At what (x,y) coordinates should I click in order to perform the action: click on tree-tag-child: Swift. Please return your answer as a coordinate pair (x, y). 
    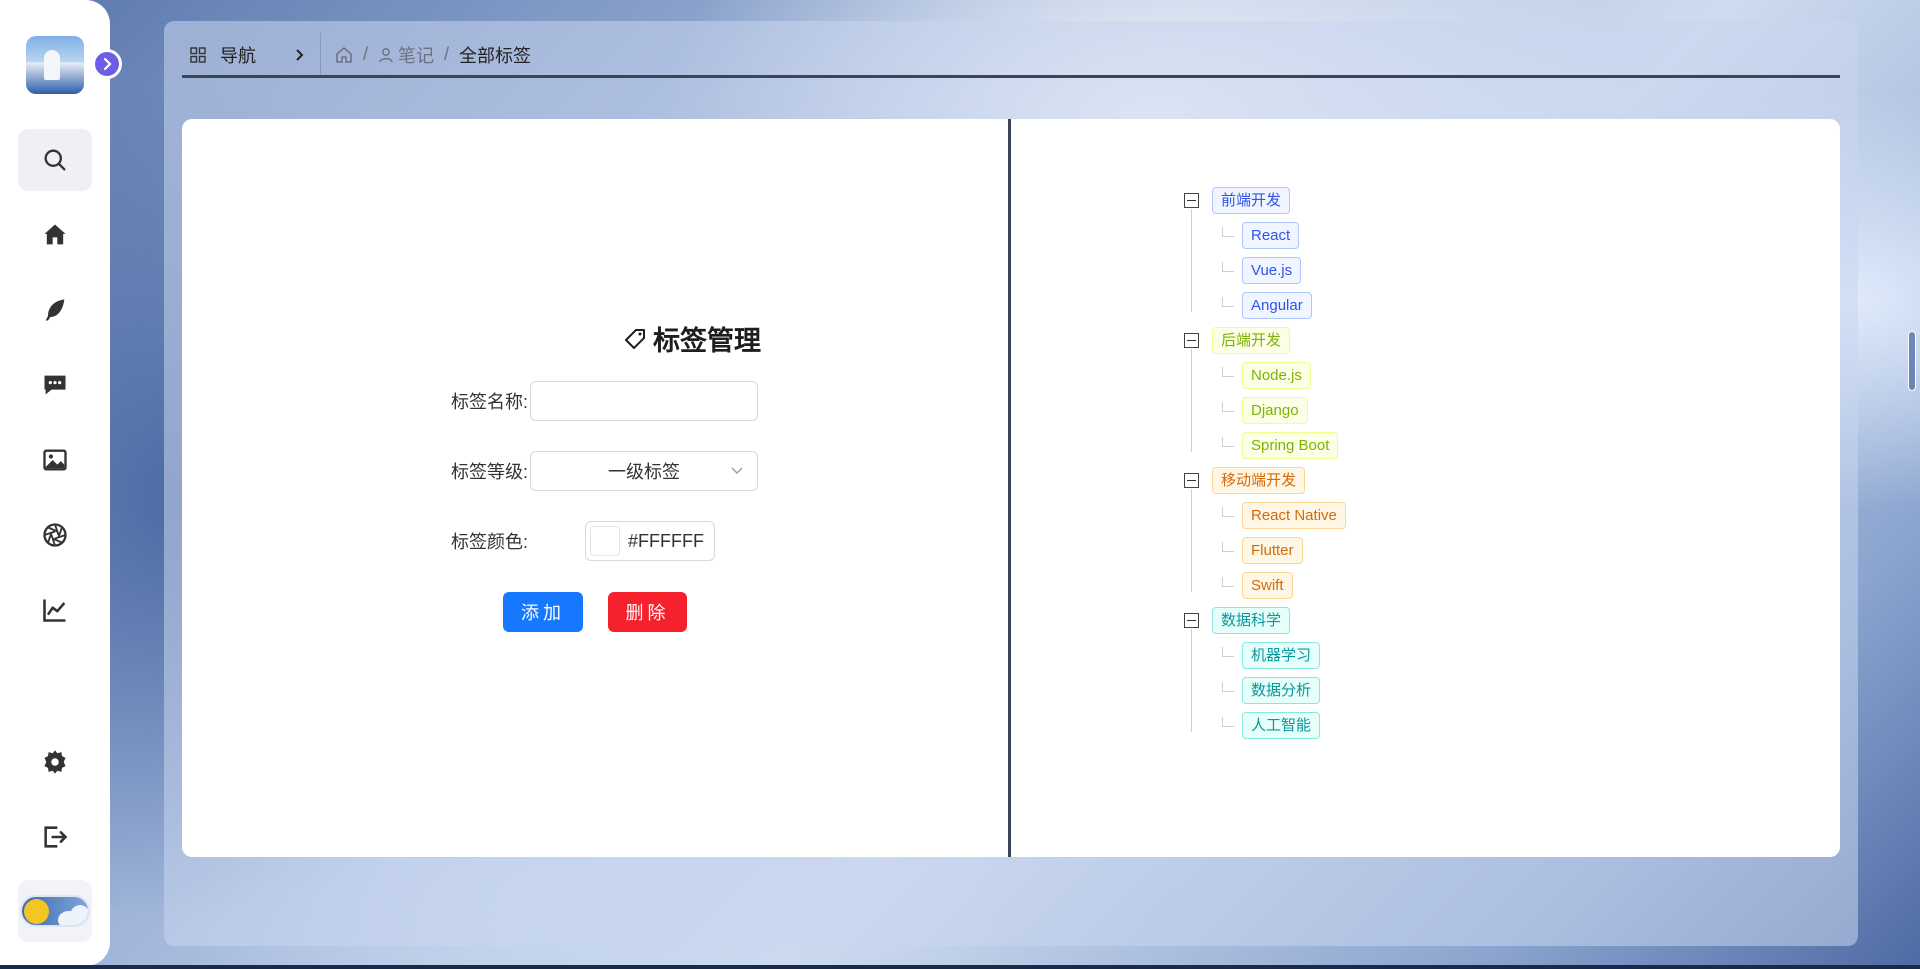
    Looking at the image, I should click on (1267, 585).